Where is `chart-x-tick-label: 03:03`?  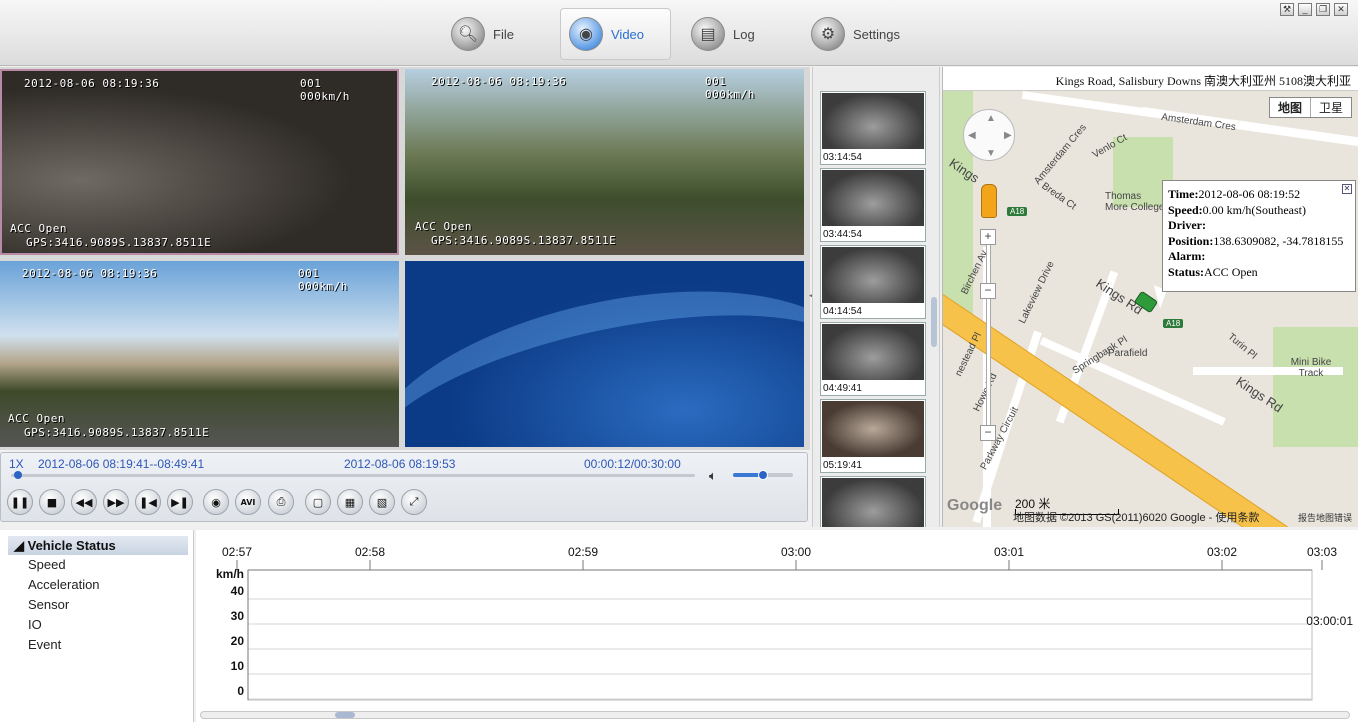 chart-x-tick-label: 03:03 is located at coordinates (1322, 552).